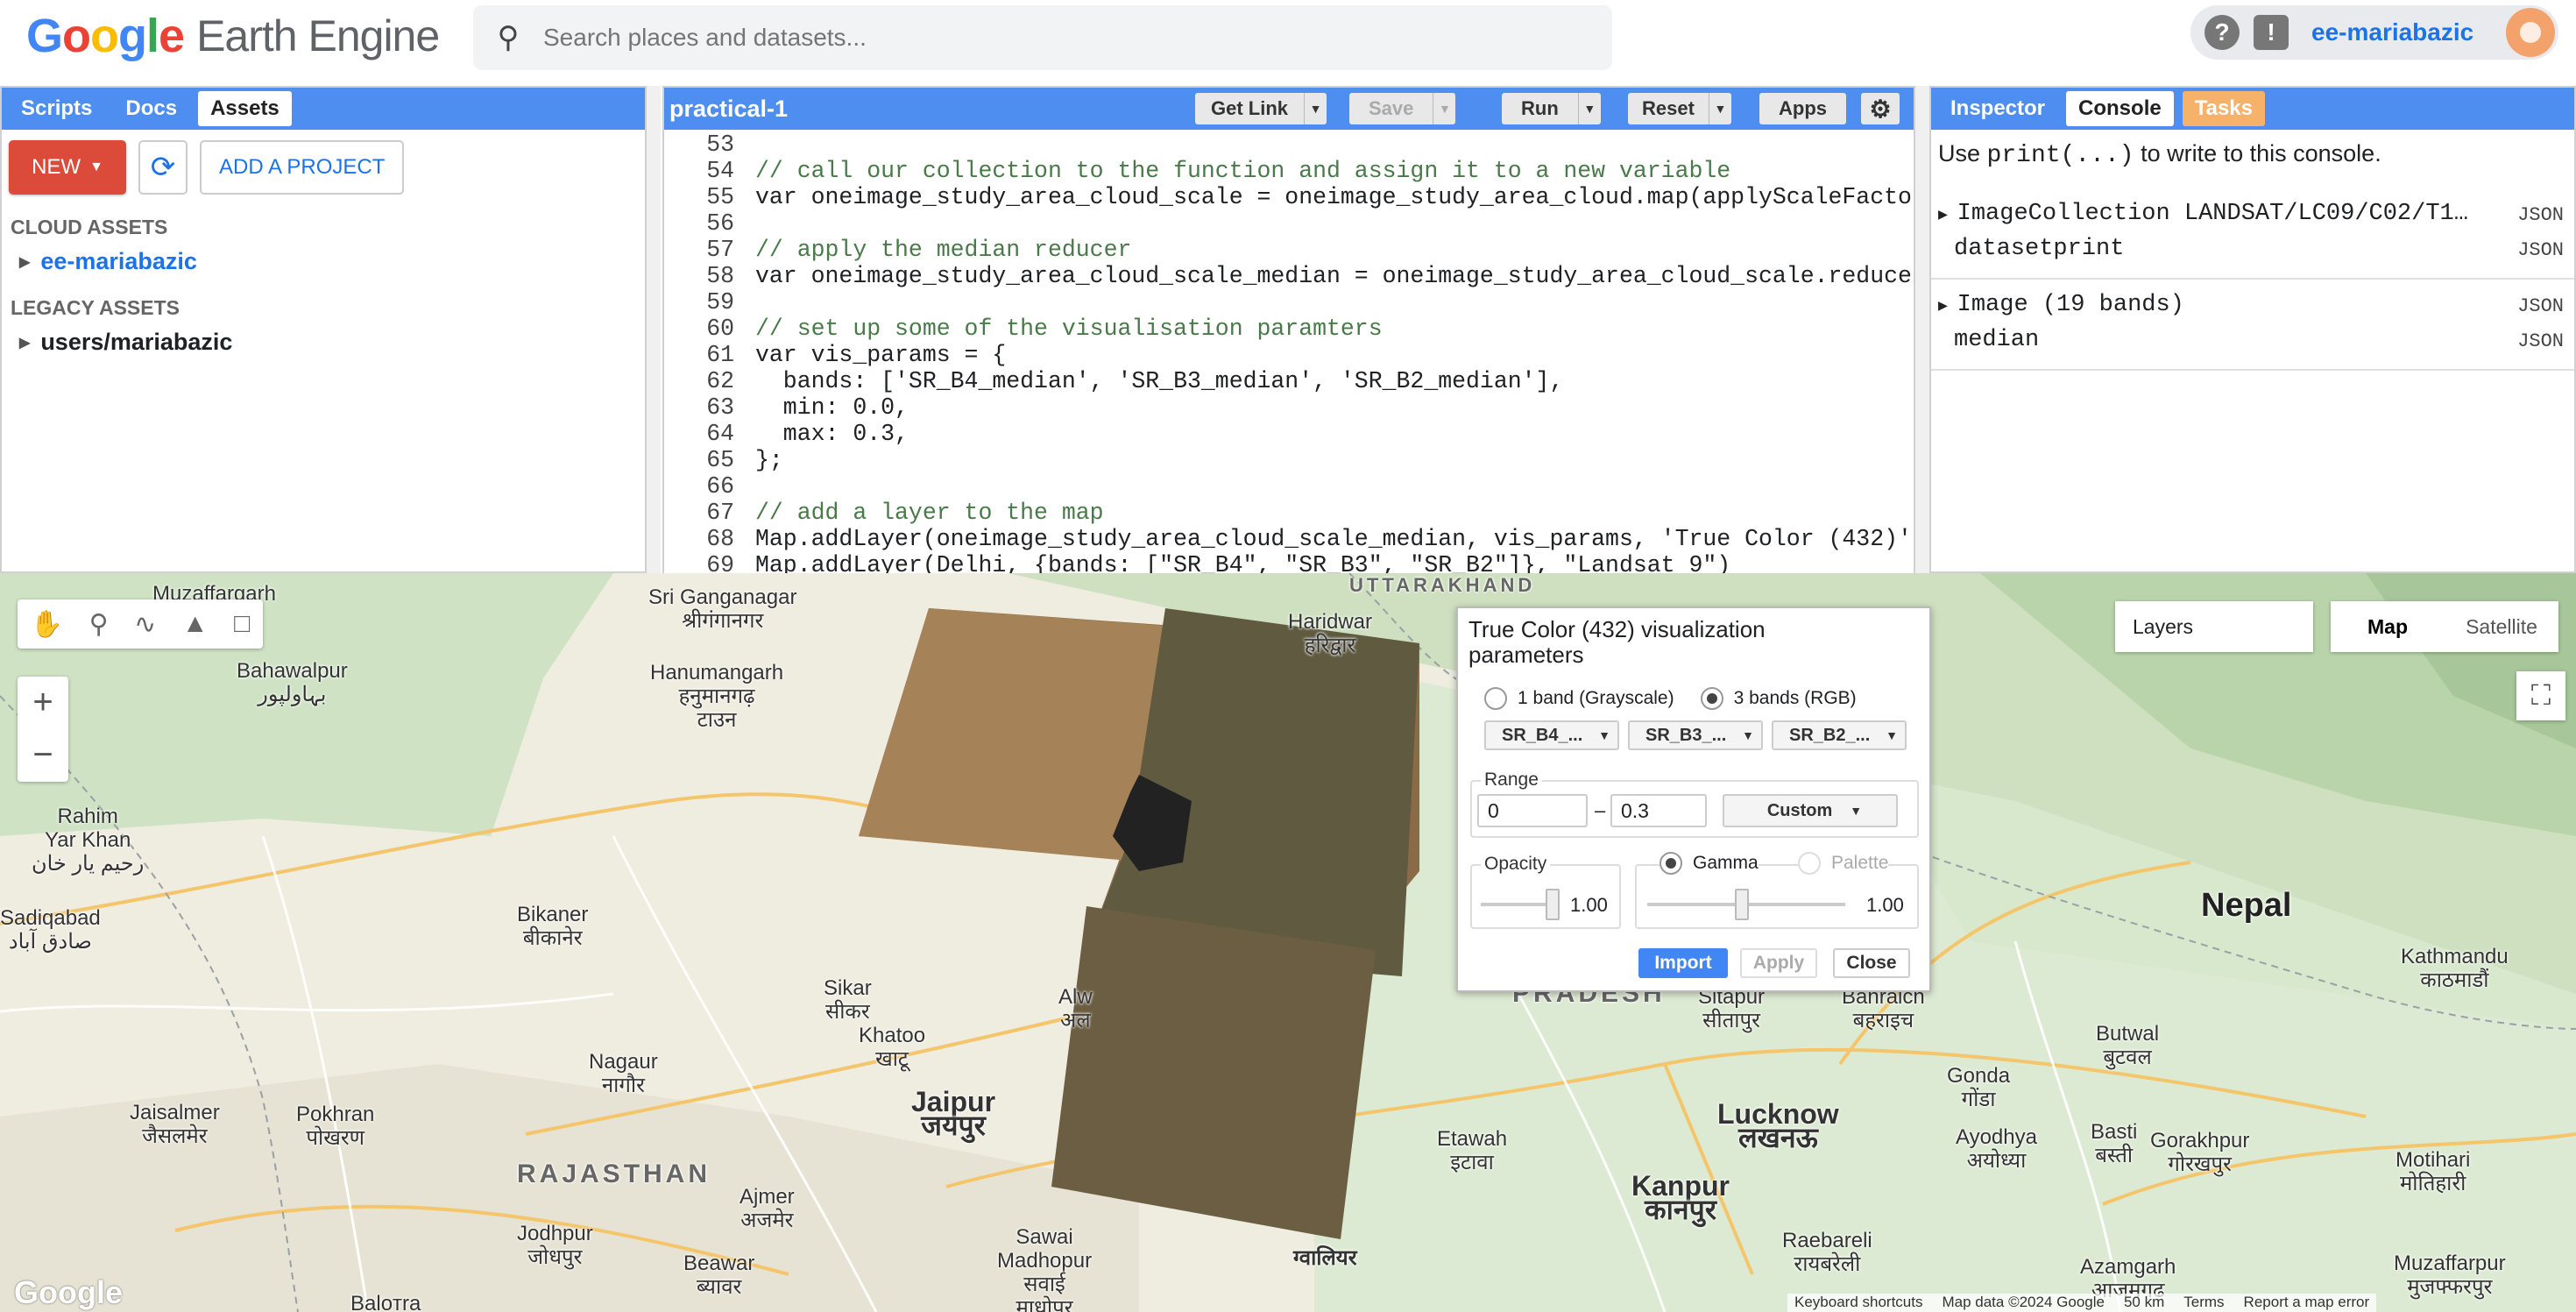 The image size is (2576, 1312). What do you see at coordinates (1551, 109) in the screenshot?
I see `run-button: Run ▼` at bounding box center [1551, 109].